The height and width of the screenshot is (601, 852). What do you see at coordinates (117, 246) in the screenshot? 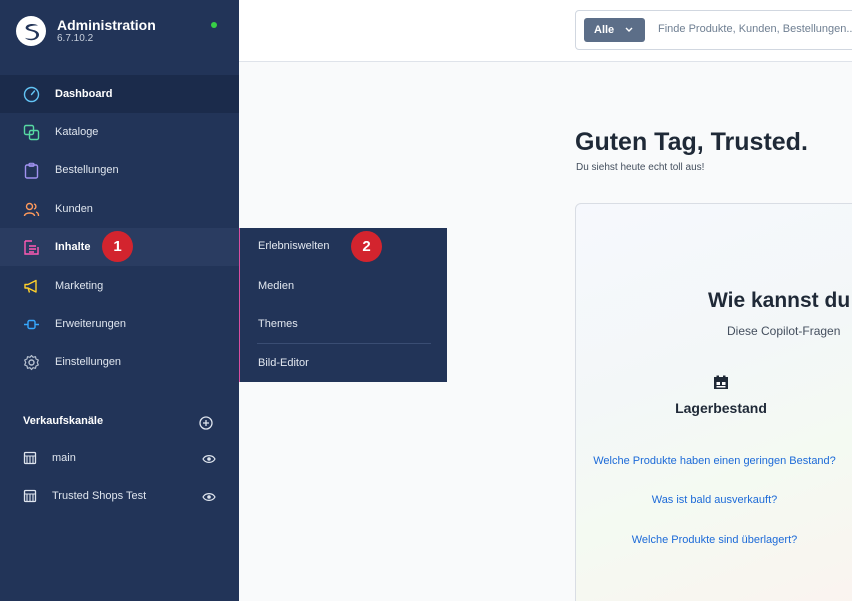
I see `step-badge-1: 1` at bounding box center [117, 246].